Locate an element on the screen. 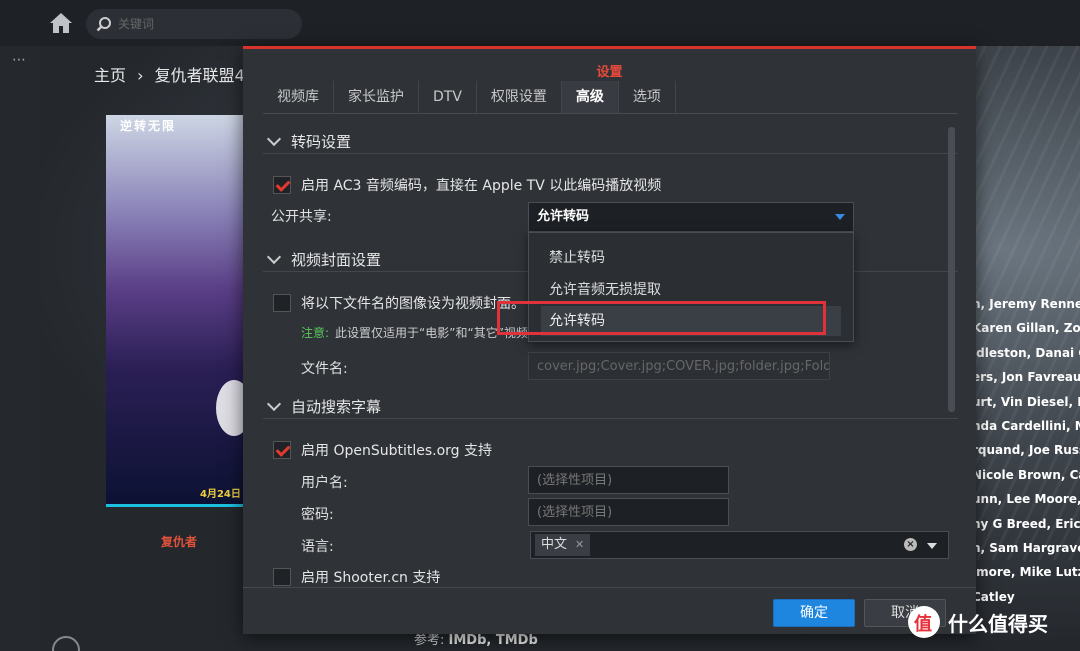 The height and width of the screenshot is (651, 1080). username-input is located at coordinates (628, 480).